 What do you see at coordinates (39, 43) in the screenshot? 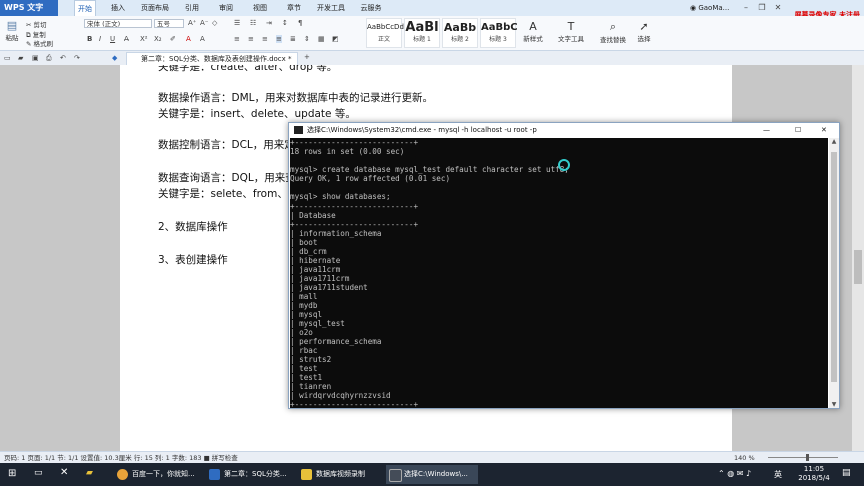
I see `format-painter-button: ✎ 格式刷` at bounding box center [39, 43].